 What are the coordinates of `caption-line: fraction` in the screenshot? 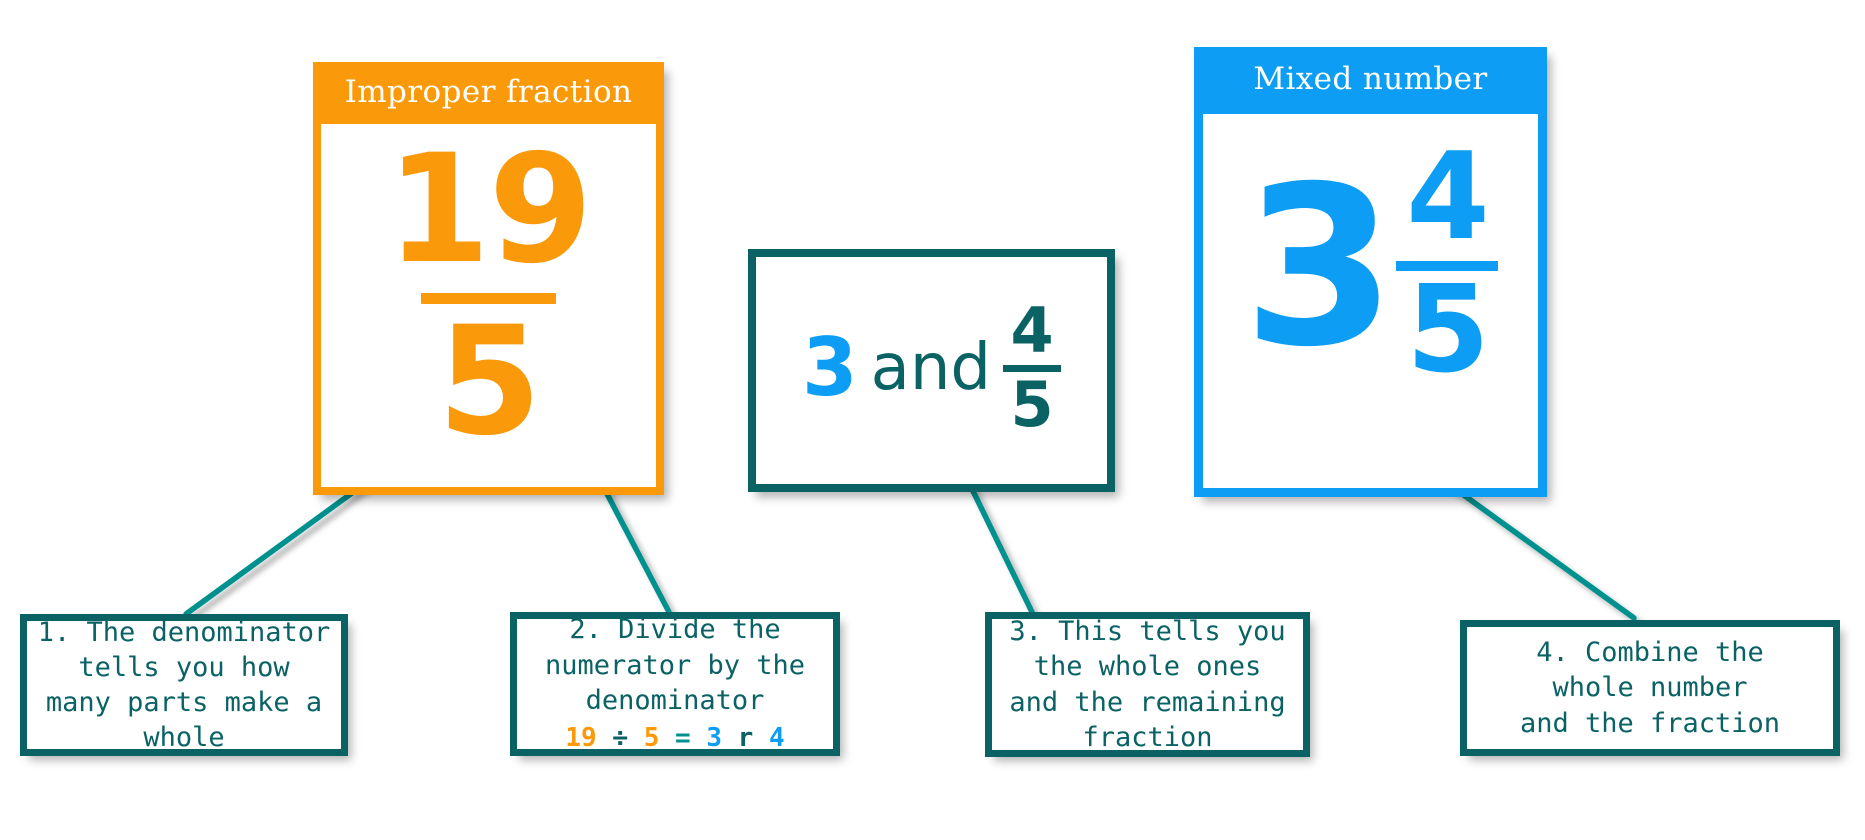 It's located at (1147, 737).